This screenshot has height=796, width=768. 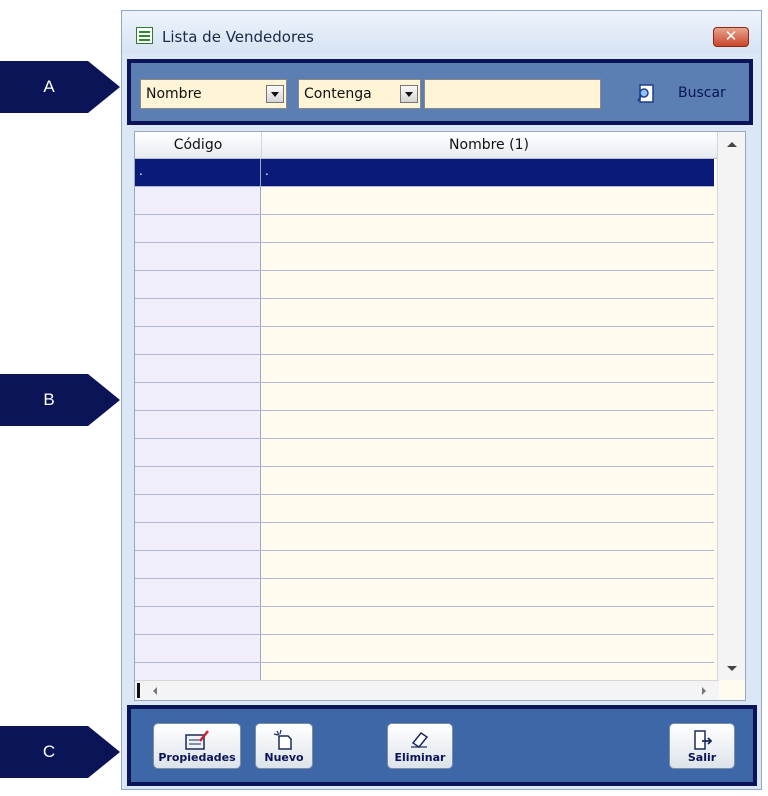 I want to click on window-title: Lista de Vendedores, so click(x=238, y=37).